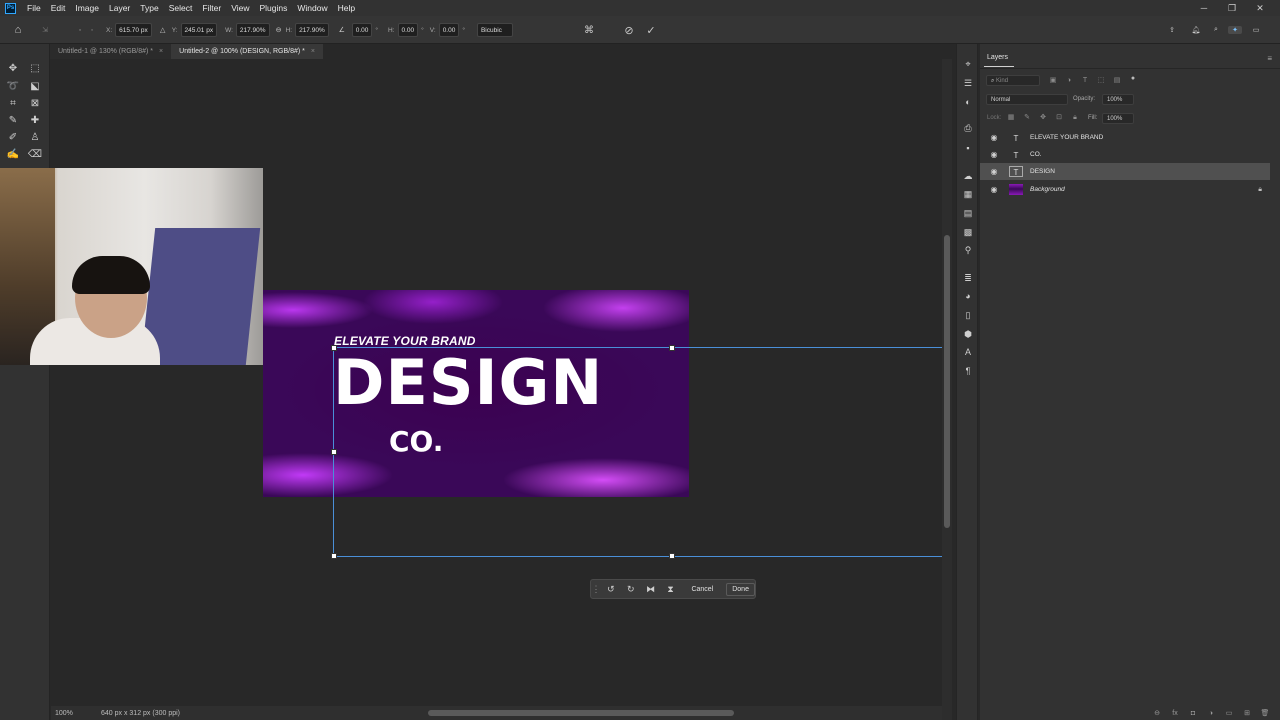 This screenshot has width=1280, height=720. What do you see at coordinates (596, 589) in the screenshot?
I see `drag-handle-icon: ⋮` at bounding box center [596, 589].